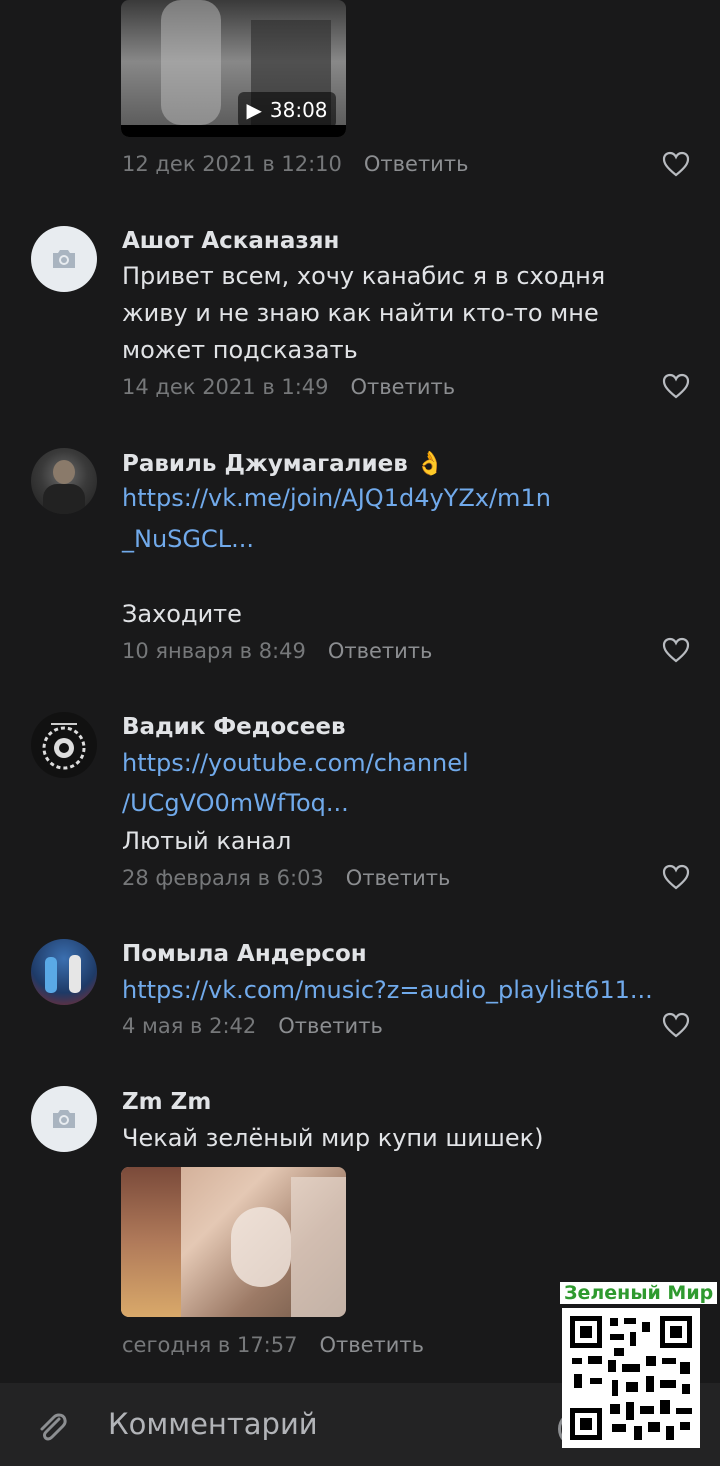  I want to click on play-icon: ▶, so click(254, 110).